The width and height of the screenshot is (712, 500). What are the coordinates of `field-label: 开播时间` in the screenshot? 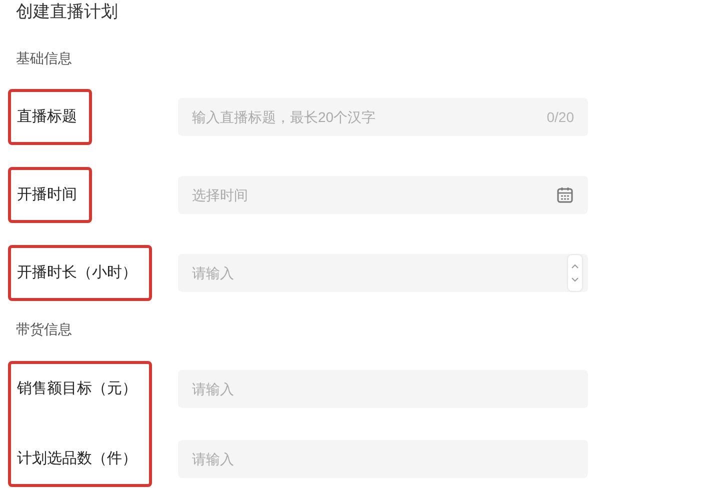 It's located at (47, 194).